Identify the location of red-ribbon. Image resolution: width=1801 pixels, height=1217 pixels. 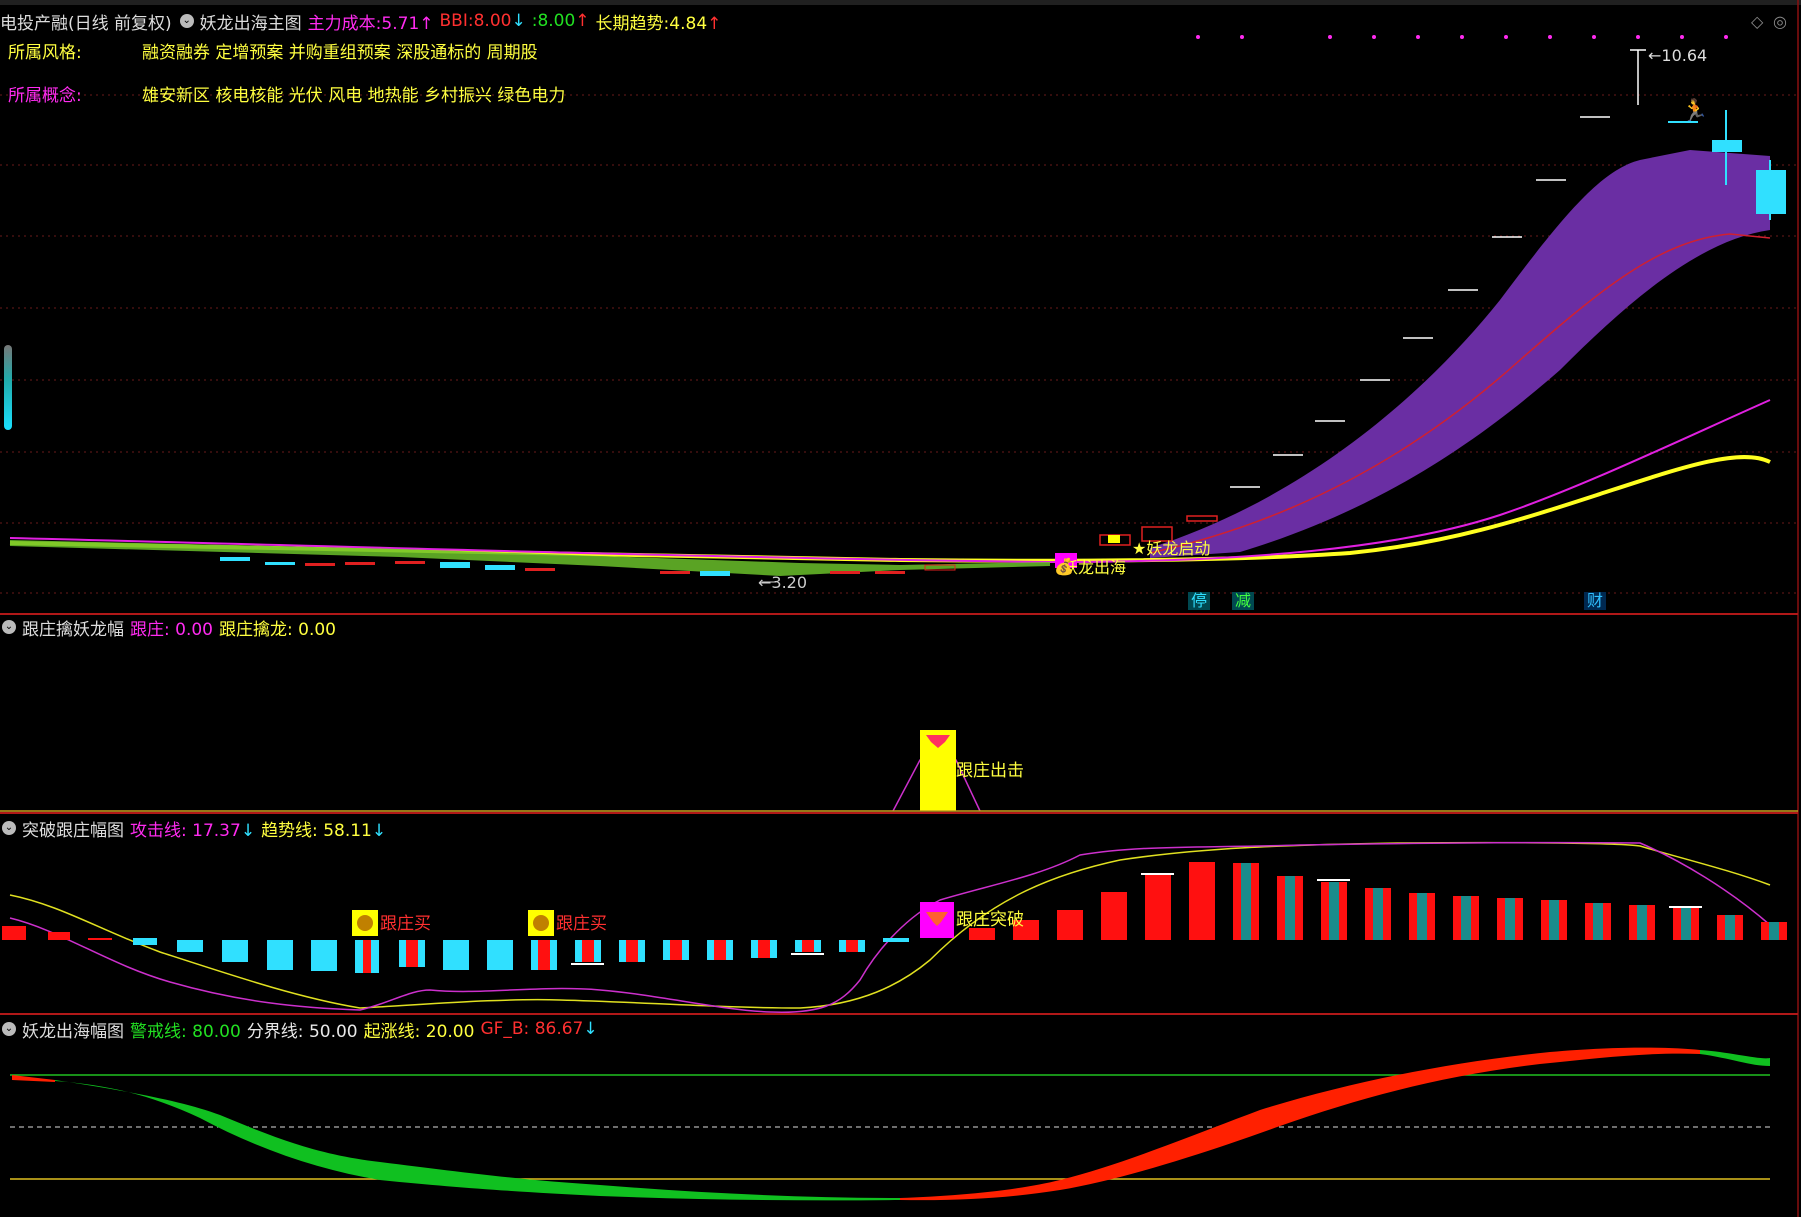
(1300, 1124).